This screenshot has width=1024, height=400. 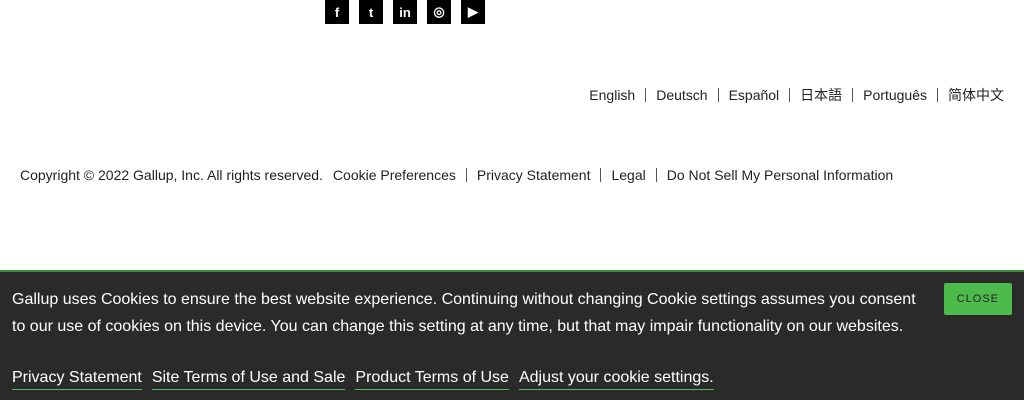 What do you see at coordinates (681, 95) in the screenshot?
I see `language-deutsch: Deutsch` at bounding box center [681, 95].